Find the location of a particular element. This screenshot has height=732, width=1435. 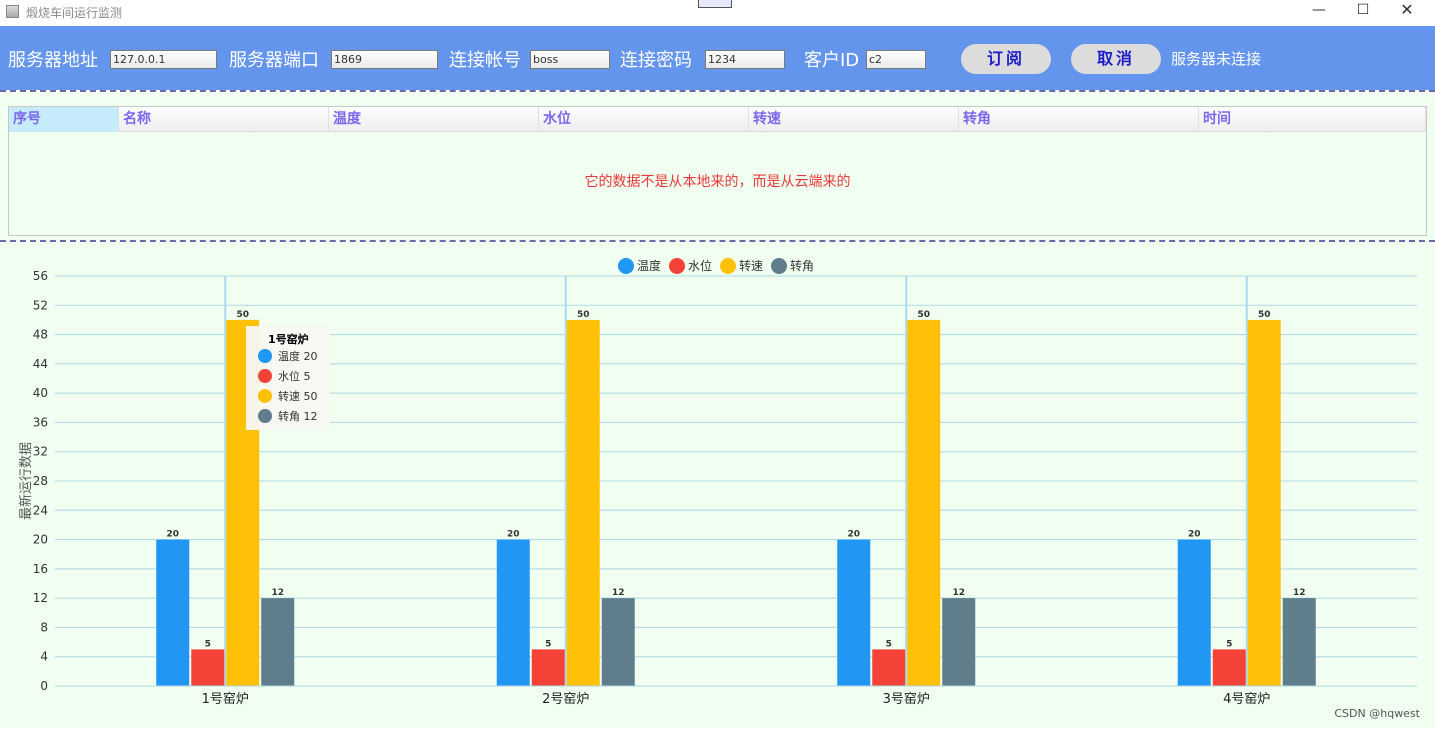

account-input: boss is located at coordinates (570, 59).